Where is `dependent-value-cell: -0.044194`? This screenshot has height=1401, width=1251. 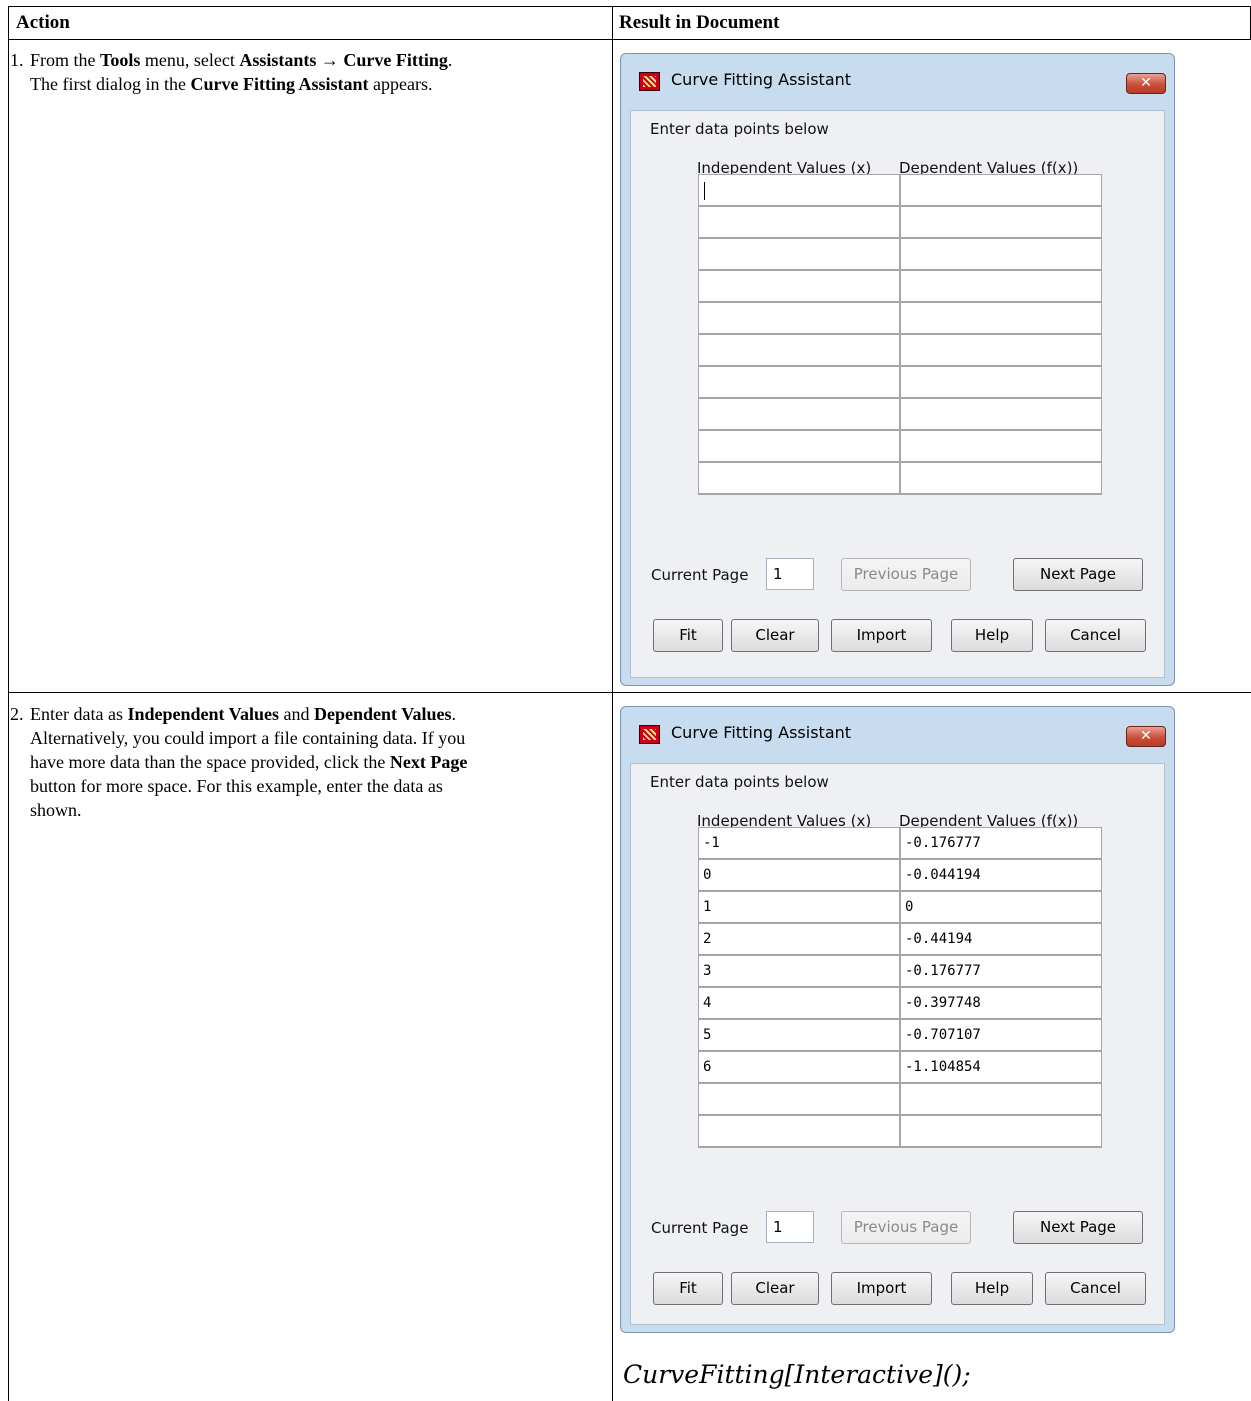 dependent-value-cell: -0.044194 is located at coordinates (1001, 875).